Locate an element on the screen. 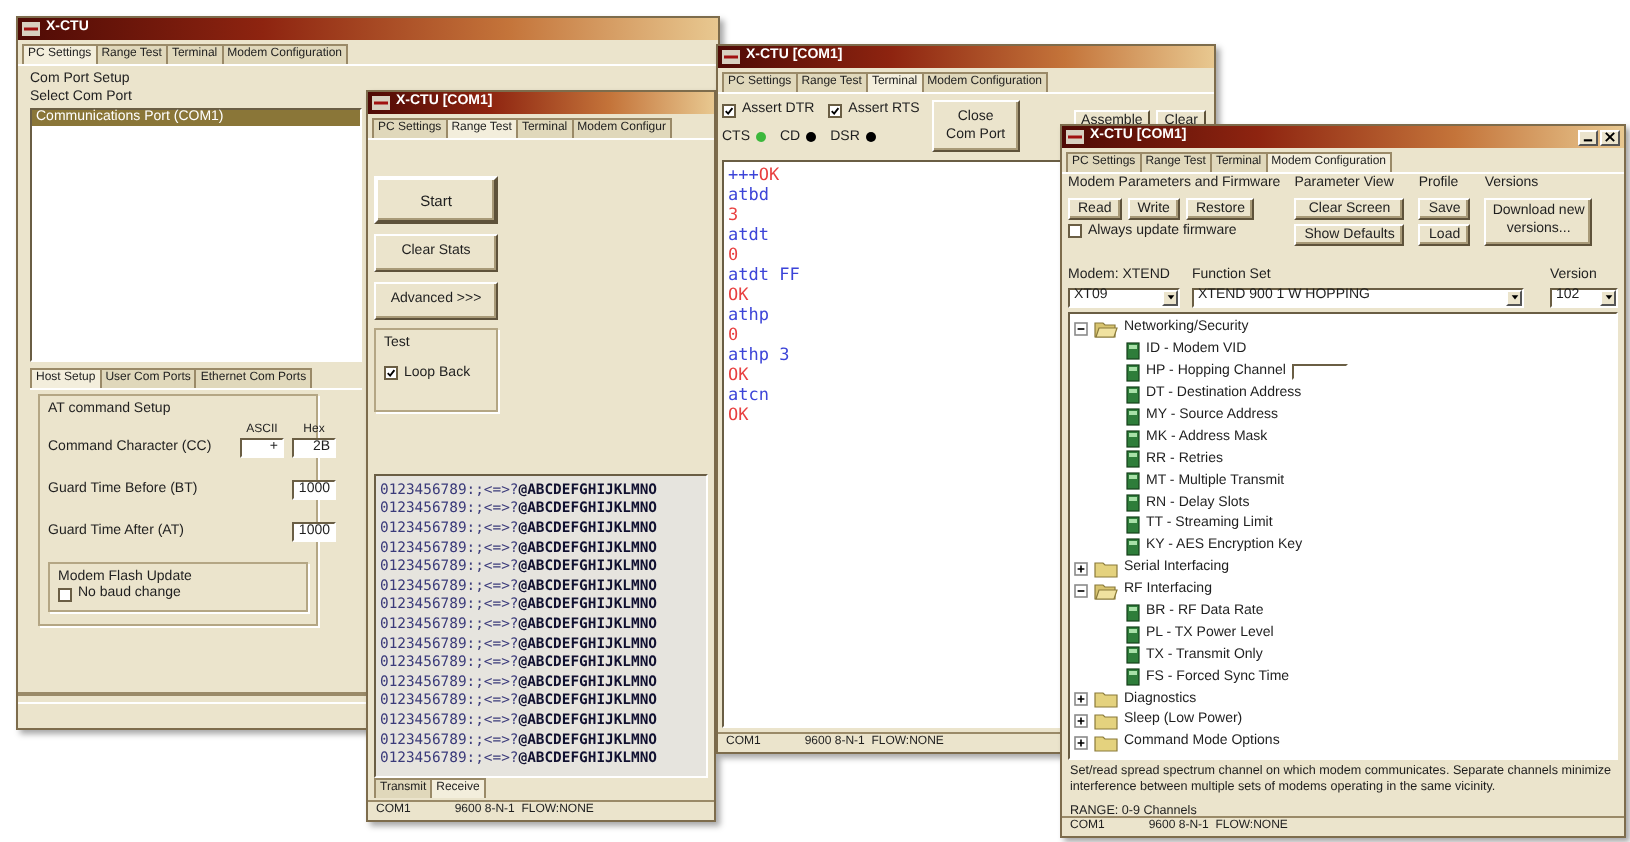  close-icon is located at coordinates (1610, 137).